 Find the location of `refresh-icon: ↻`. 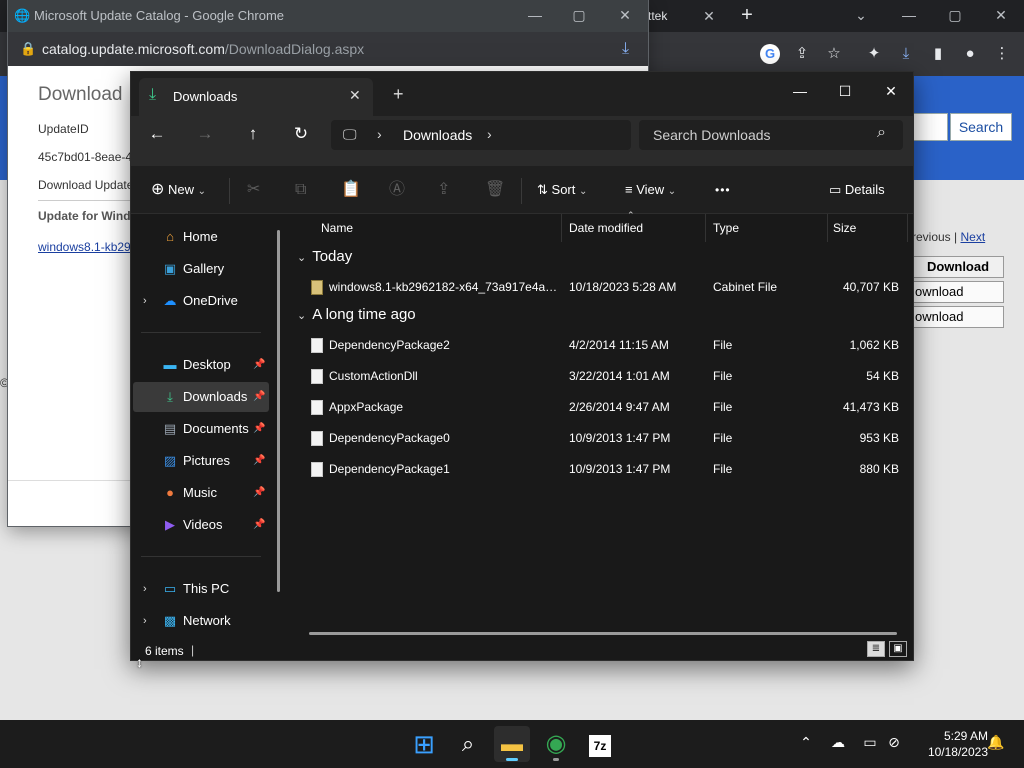

refresh-icon: ↻ is located at coordinates (301, 134).